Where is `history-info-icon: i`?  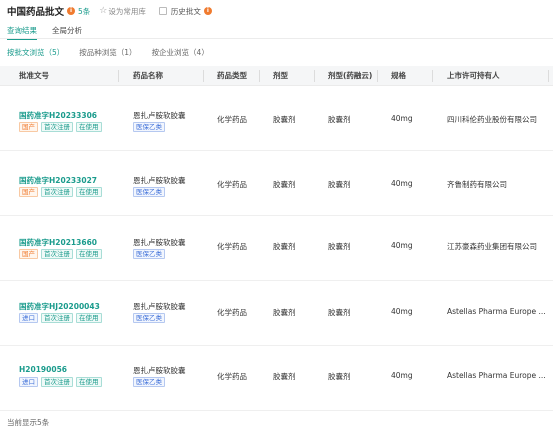
history-info-icon: i is located at coordinates (207, 11).